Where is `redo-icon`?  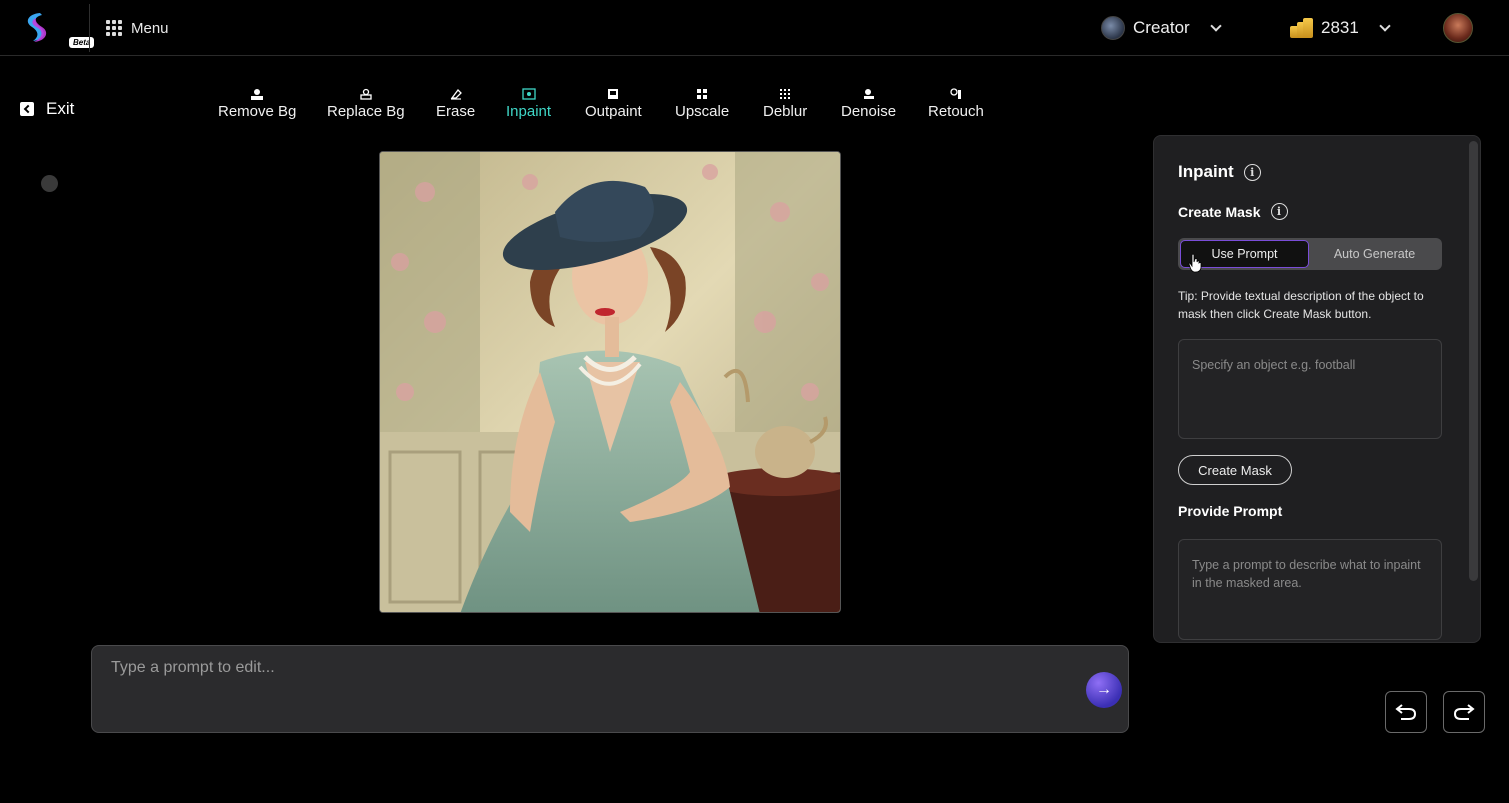 redo-icon is located at coordinates (1464, 712).